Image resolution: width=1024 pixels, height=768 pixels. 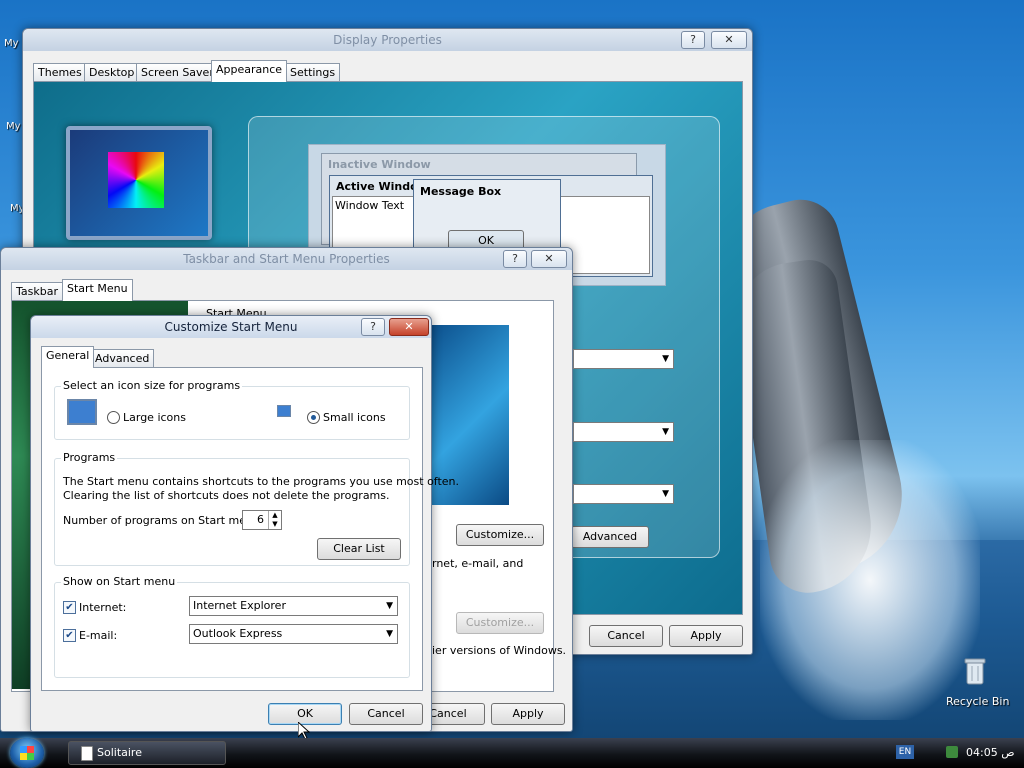 I want to click on preview-active-title: Active Windo, so click(x=377, y=186).